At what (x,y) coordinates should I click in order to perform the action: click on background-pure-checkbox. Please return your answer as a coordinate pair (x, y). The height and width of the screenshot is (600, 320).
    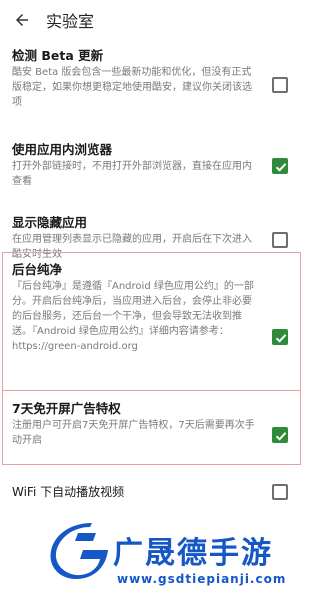
    Looking at the image, I should click on (280, 337).